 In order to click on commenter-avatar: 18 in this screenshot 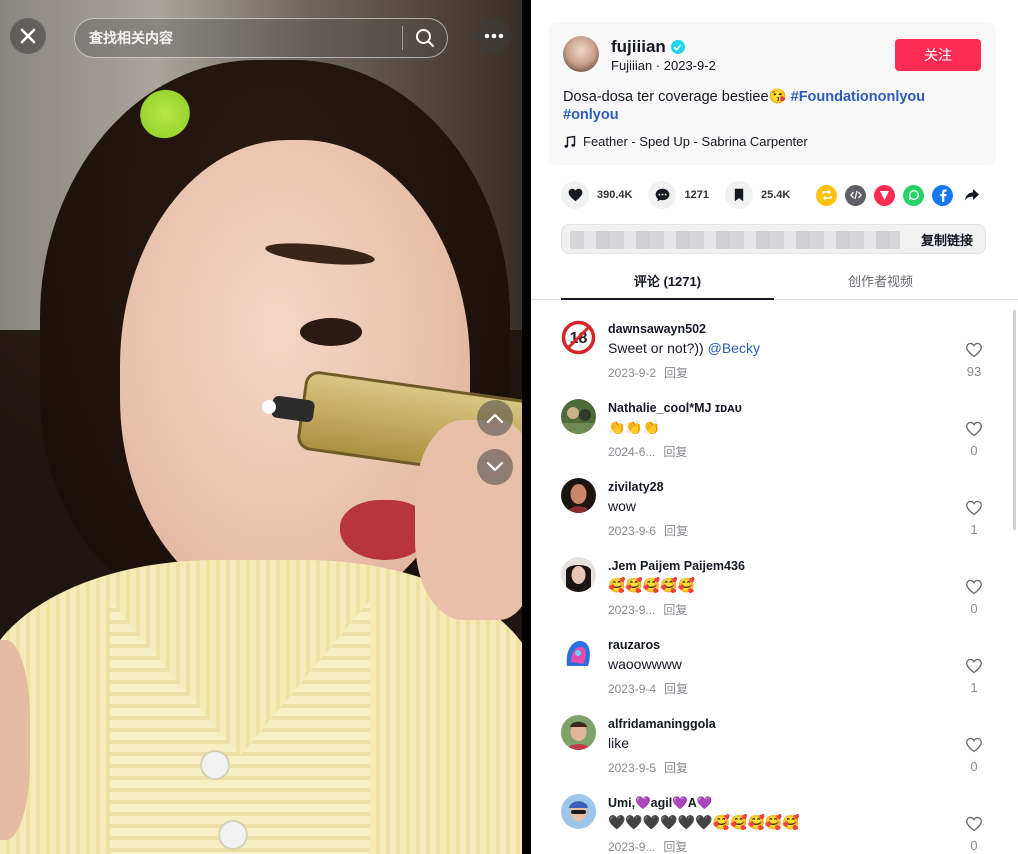, I will do `click(578, 337)`.